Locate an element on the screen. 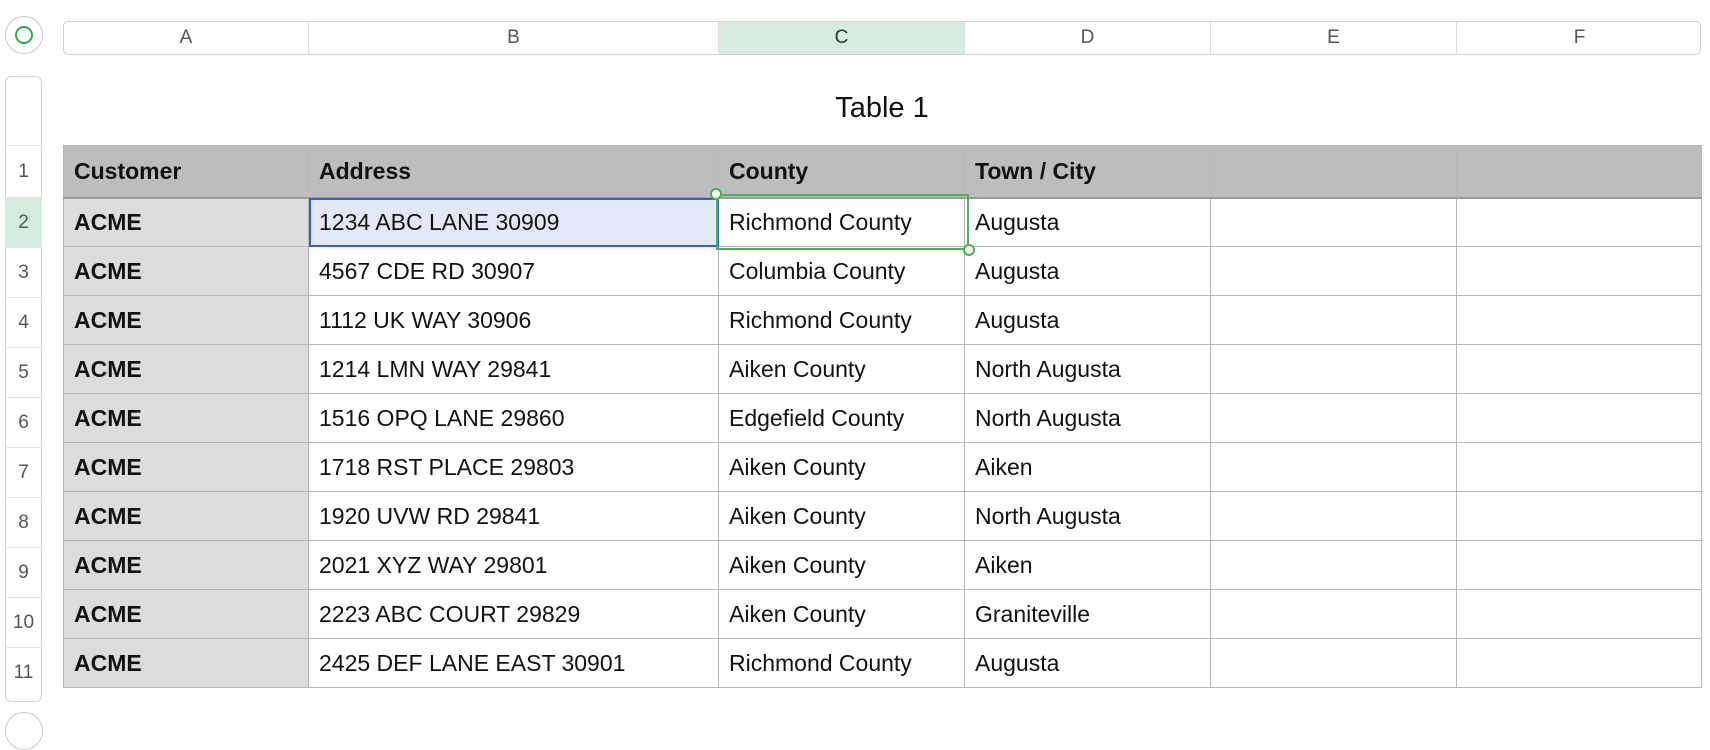  cell-town-city: Graniteville is located at coordinates (1087, 614).